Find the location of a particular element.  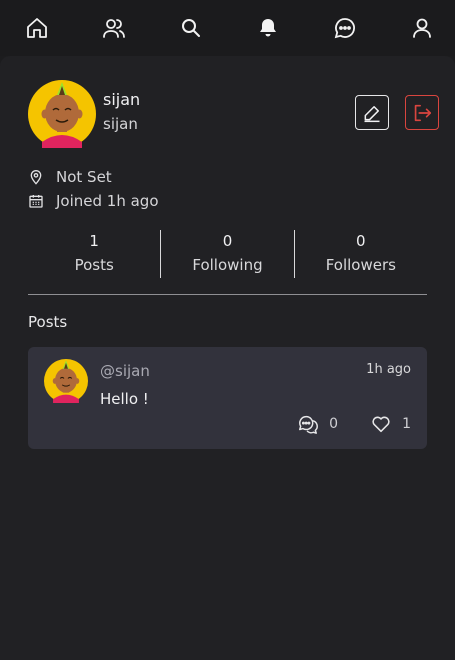

location-row: Not Set is located at coordinates (70, 177).